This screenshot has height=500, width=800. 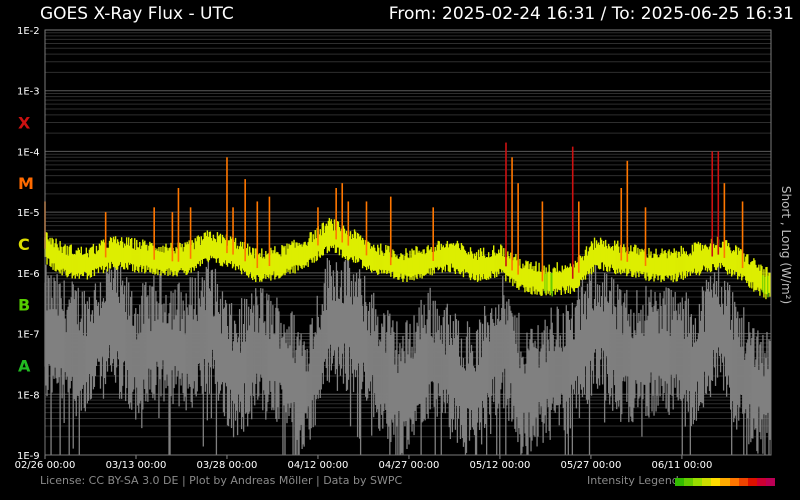 What do you see at coordinates (26, 183) in the screenshot?
I see `flare-class-label: M` at bounding box center [26, 183].